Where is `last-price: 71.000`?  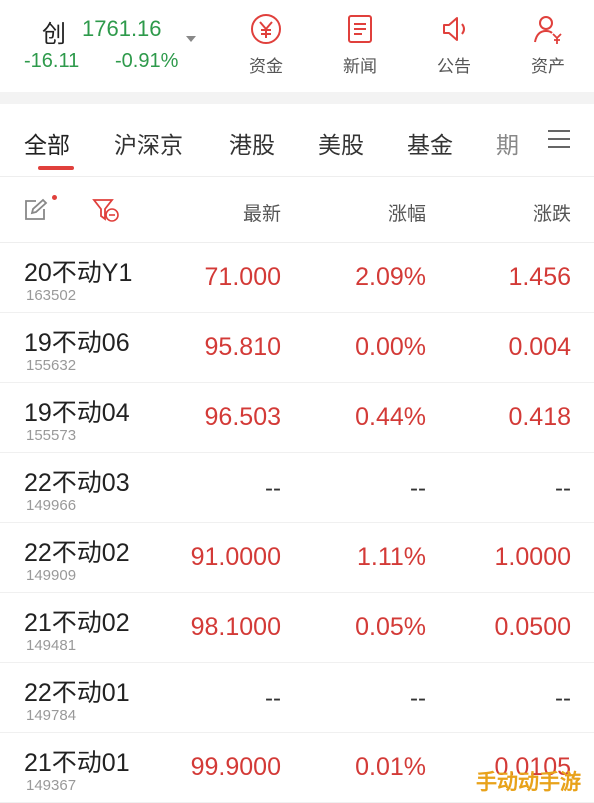 last-price: 71.000 is located at coordinates (242, 277).